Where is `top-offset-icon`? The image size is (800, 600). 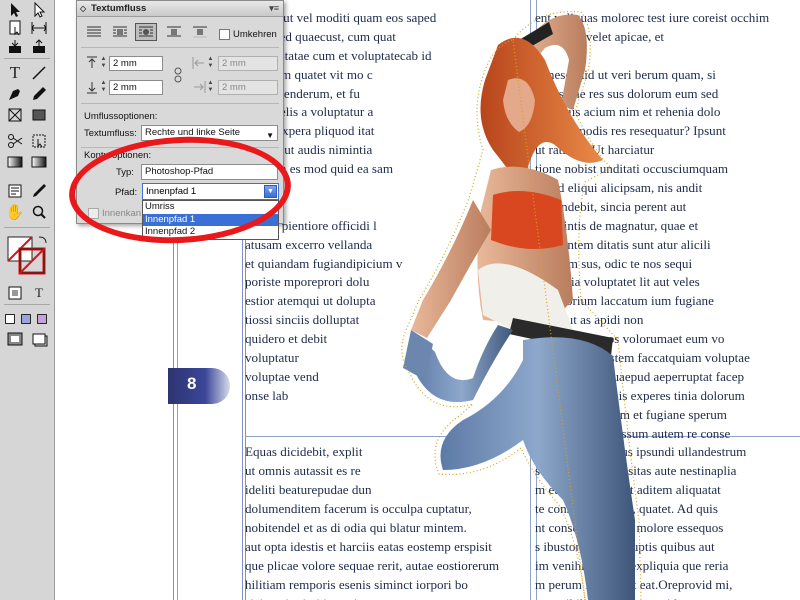
top-offset-icon is located at coordinates (92, 65).